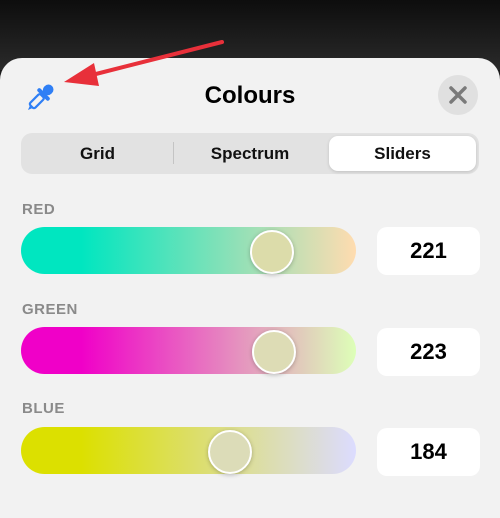 The image size is (500, 518). I want to click on tab-grid: Grid, so click(97, 153).